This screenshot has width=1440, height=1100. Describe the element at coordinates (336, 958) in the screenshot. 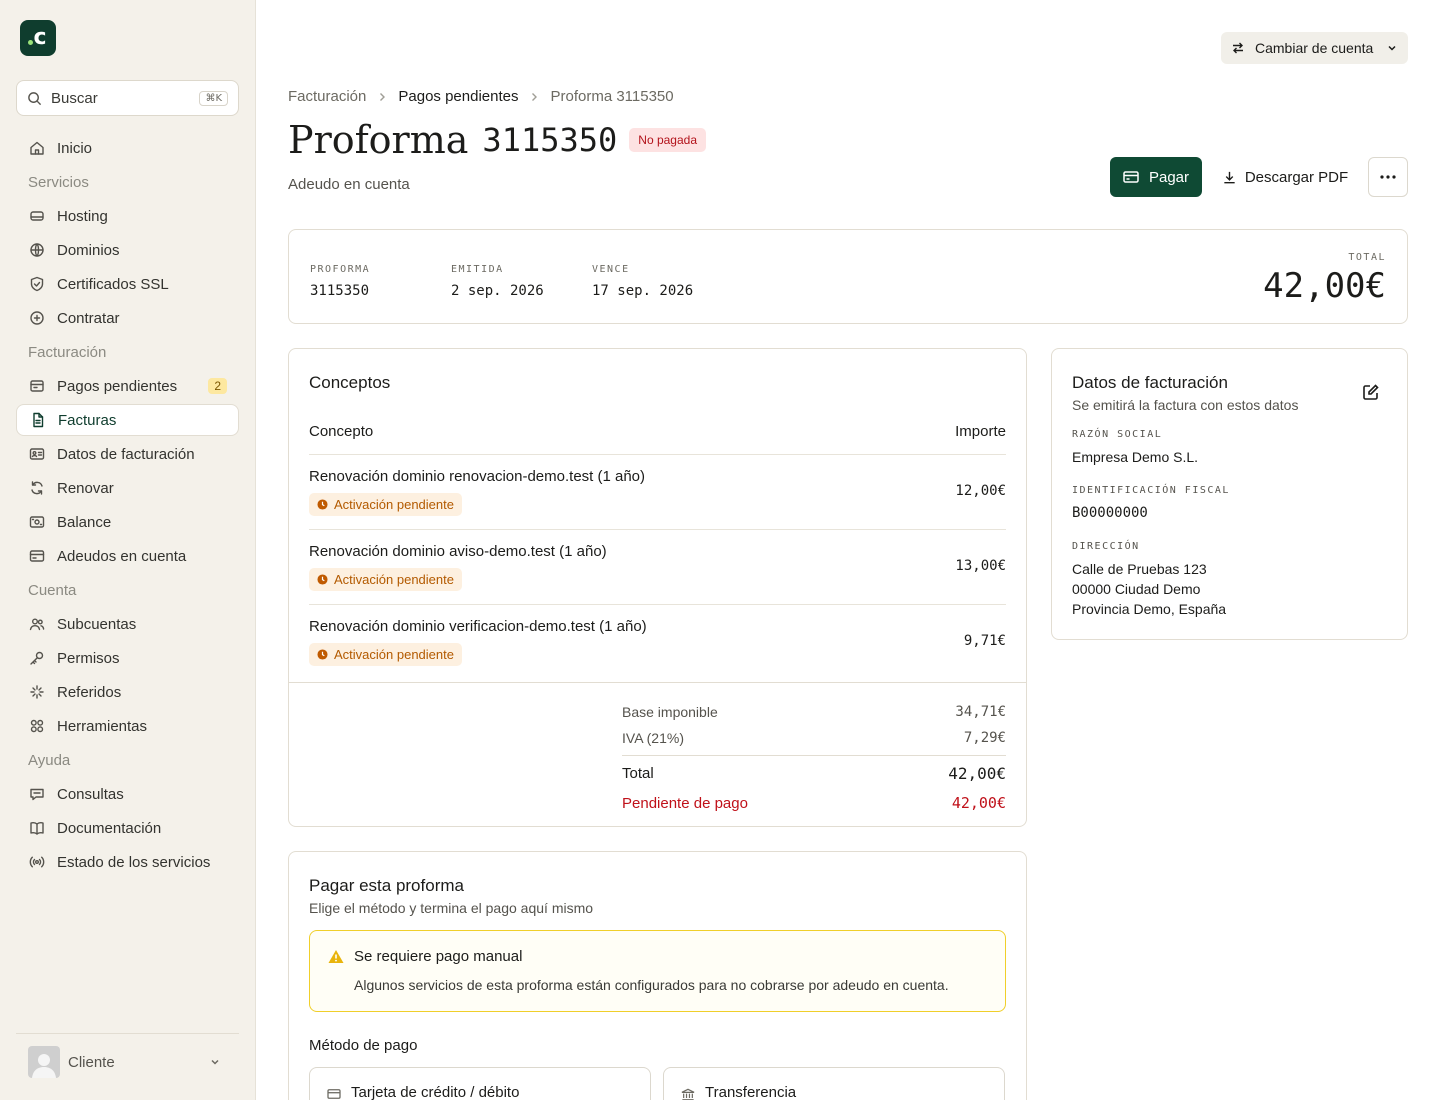

I see `warning-icon` at that location.